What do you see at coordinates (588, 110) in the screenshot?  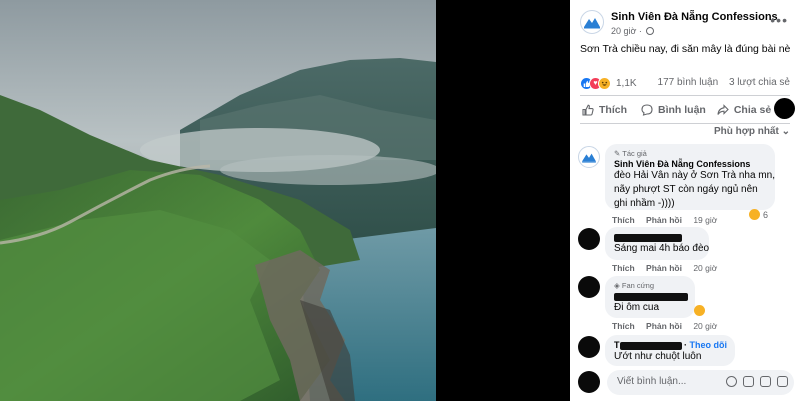 I see `thumbs-up-icon` at bounding box center [588, 110].